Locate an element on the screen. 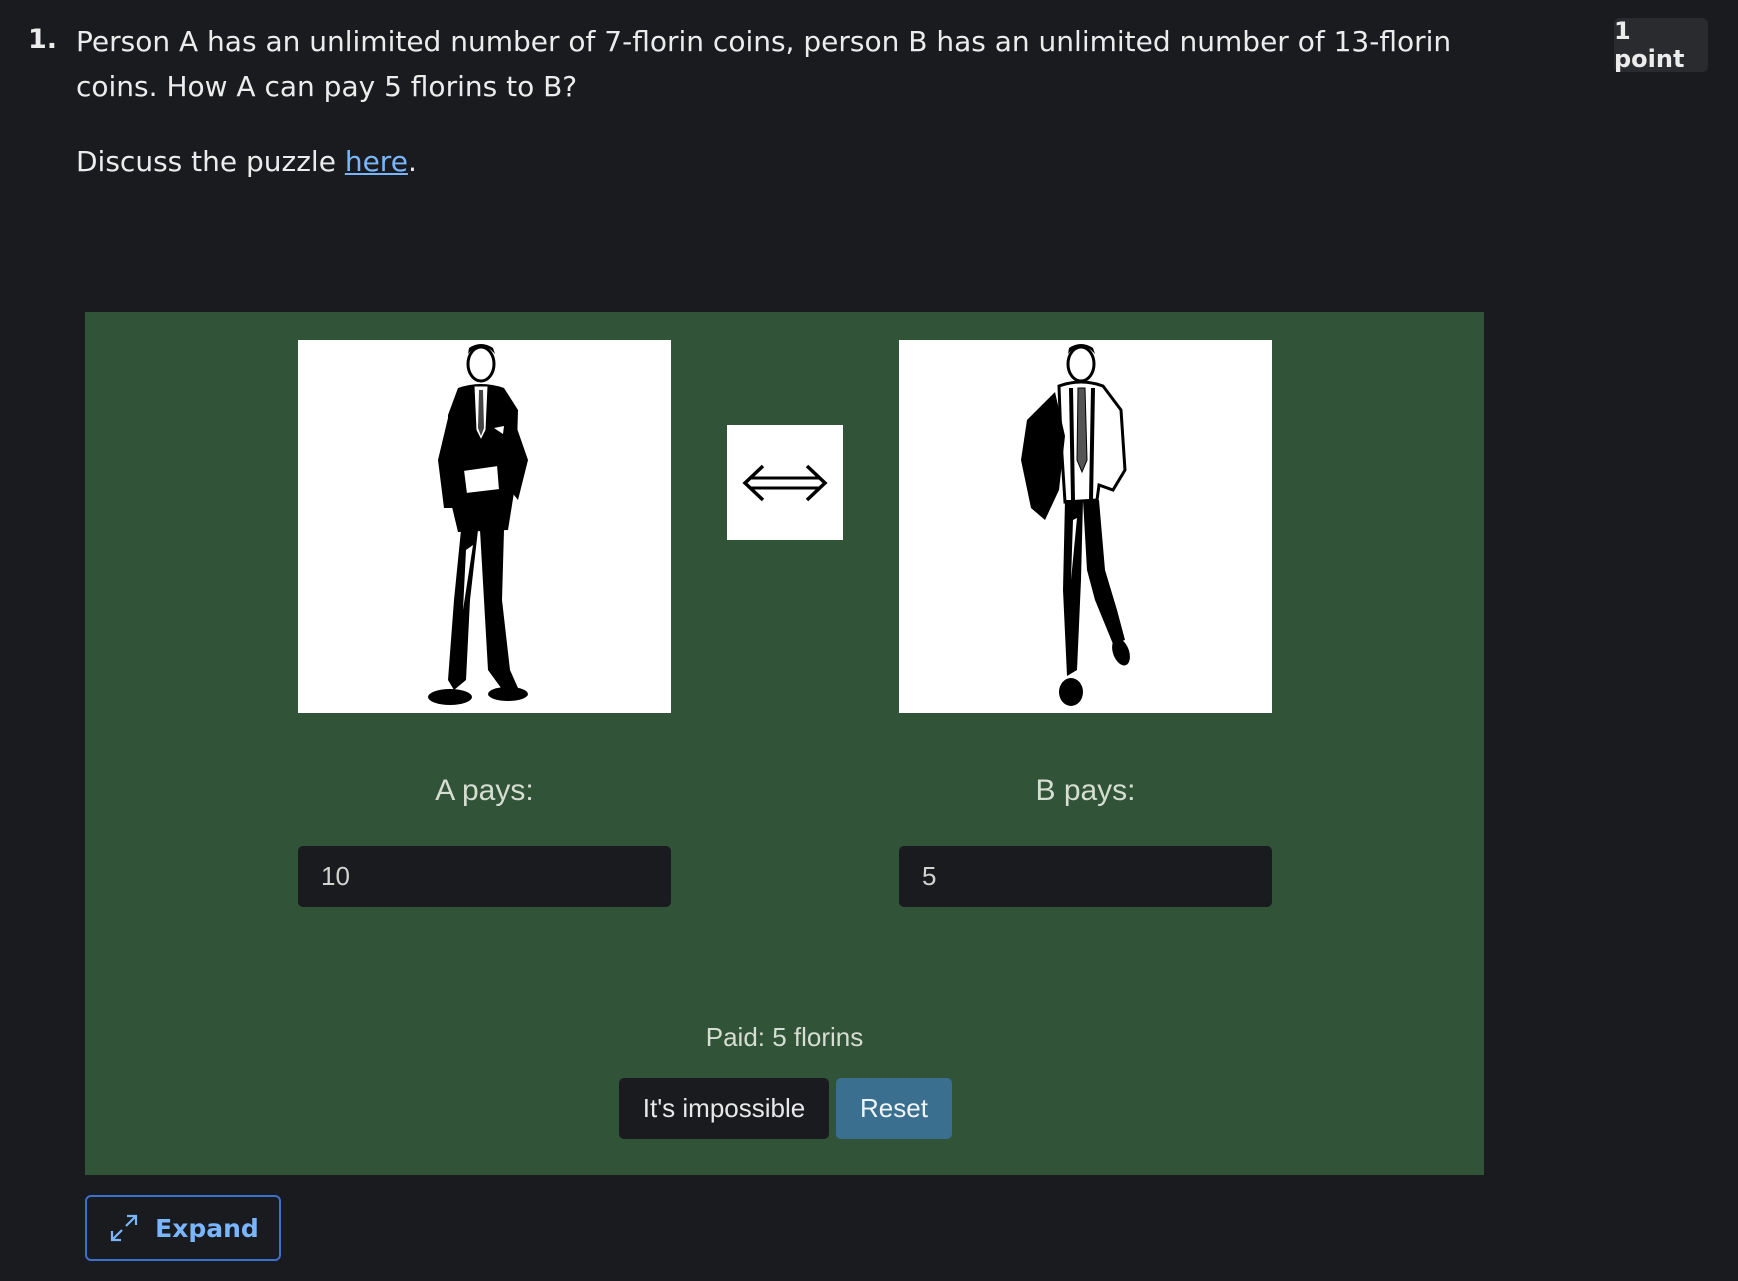 The image size is (1738, 1281). expand-button: Expand is located at coordinates (183, 1228).